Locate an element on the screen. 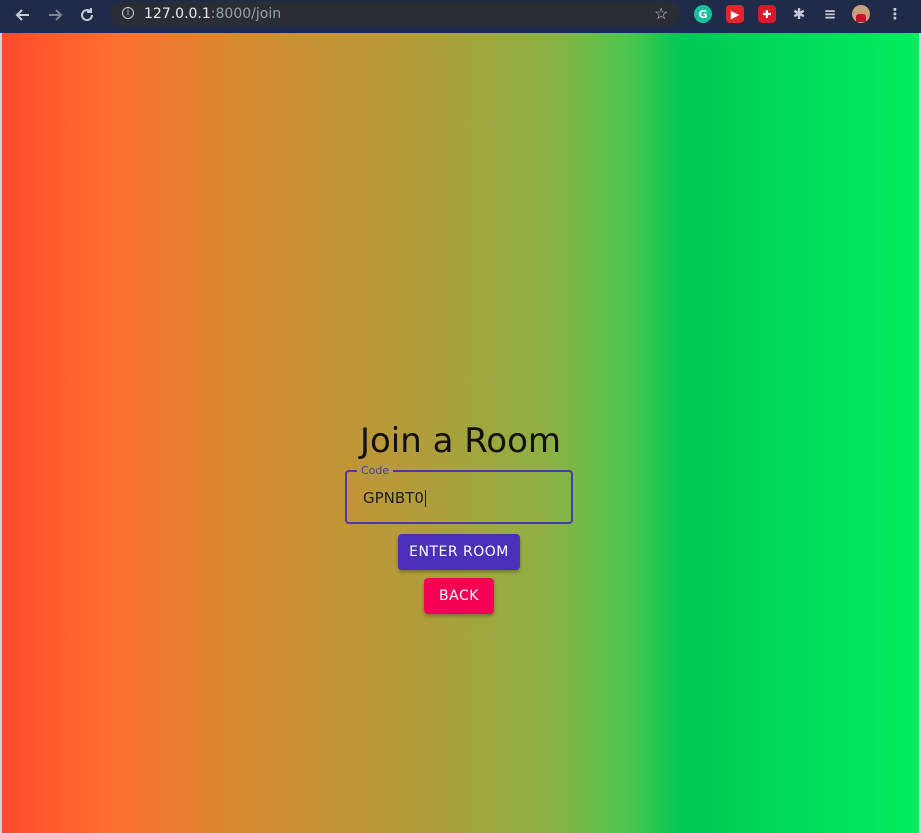 This screenshot has height=833, width=921. code-input-value: GPNBT0 is located at coordinates (393, 498).